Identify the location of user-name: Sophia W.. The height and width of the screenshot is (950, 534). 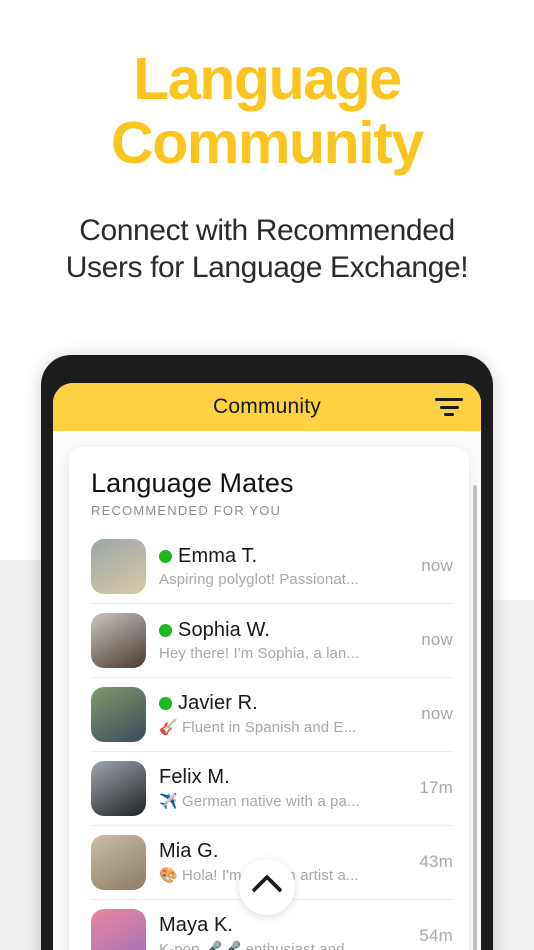
(224, 629).